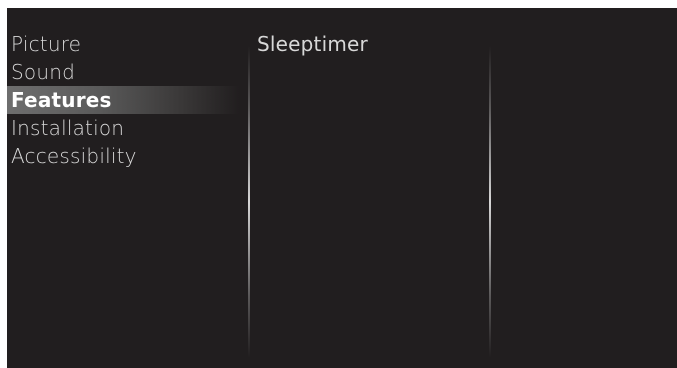  Describe the element at coordinates (490, 202) in the screenshot. I see `column-divider-right` at that location.